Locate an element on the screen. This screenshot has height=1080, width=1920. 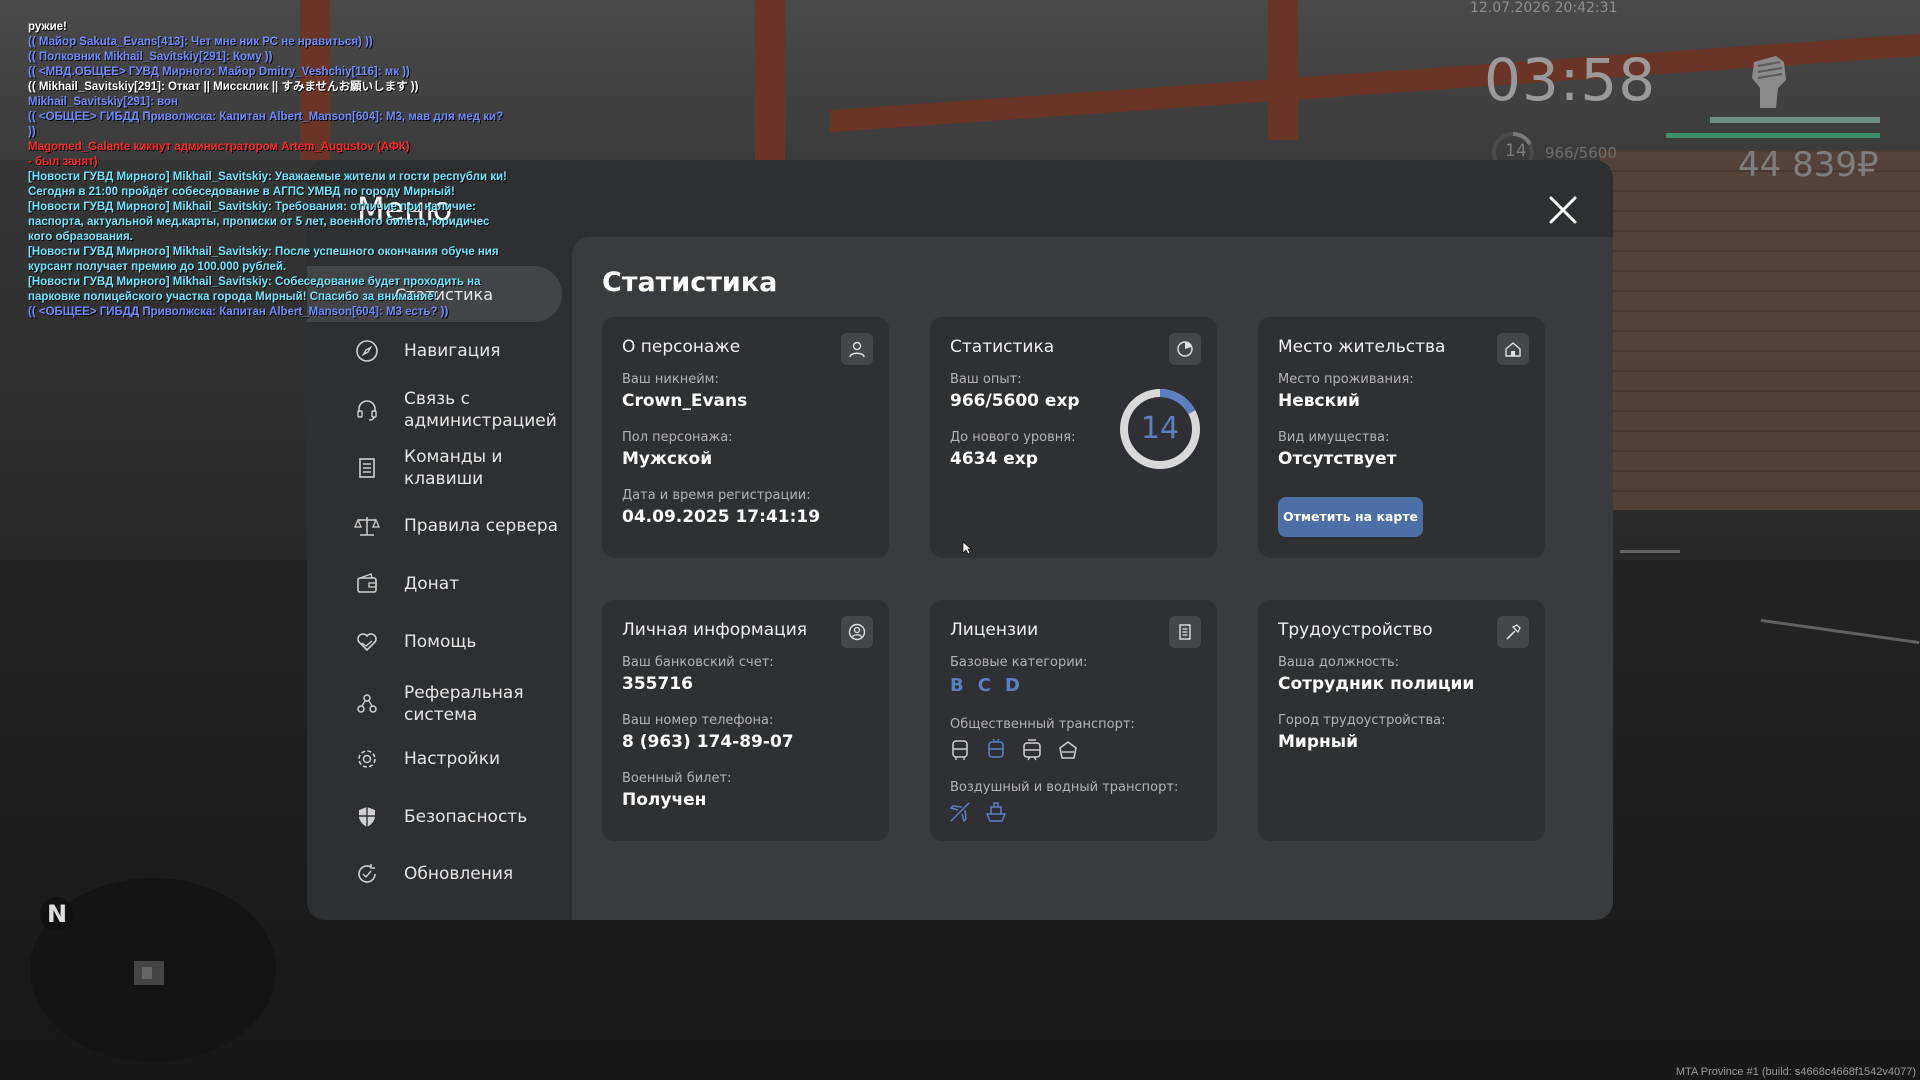
minimap-north: N is located at coordinates (57, 914).